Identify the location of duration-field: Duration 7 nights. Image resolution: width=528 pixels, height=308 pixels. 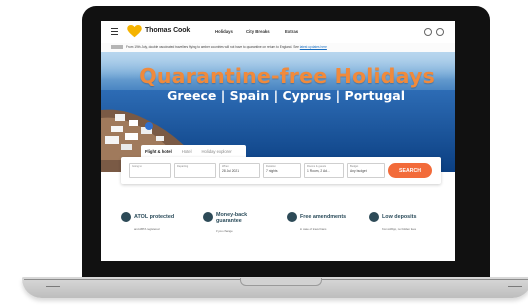
(282, 170).